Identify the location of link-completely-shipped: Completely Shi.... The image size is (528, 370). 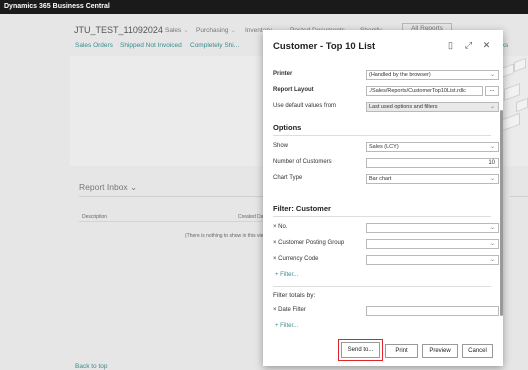
(214, 45).